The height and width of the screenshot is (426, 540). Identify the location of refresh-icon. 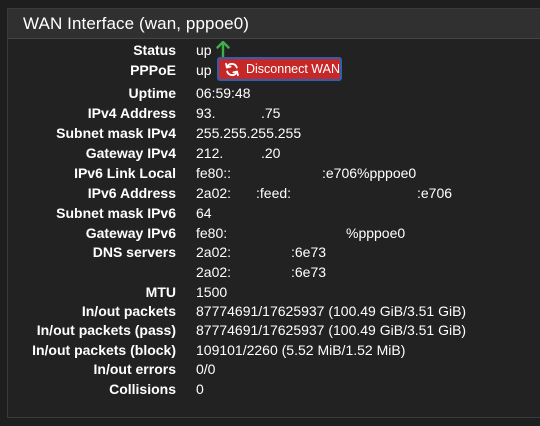
(232, 69).